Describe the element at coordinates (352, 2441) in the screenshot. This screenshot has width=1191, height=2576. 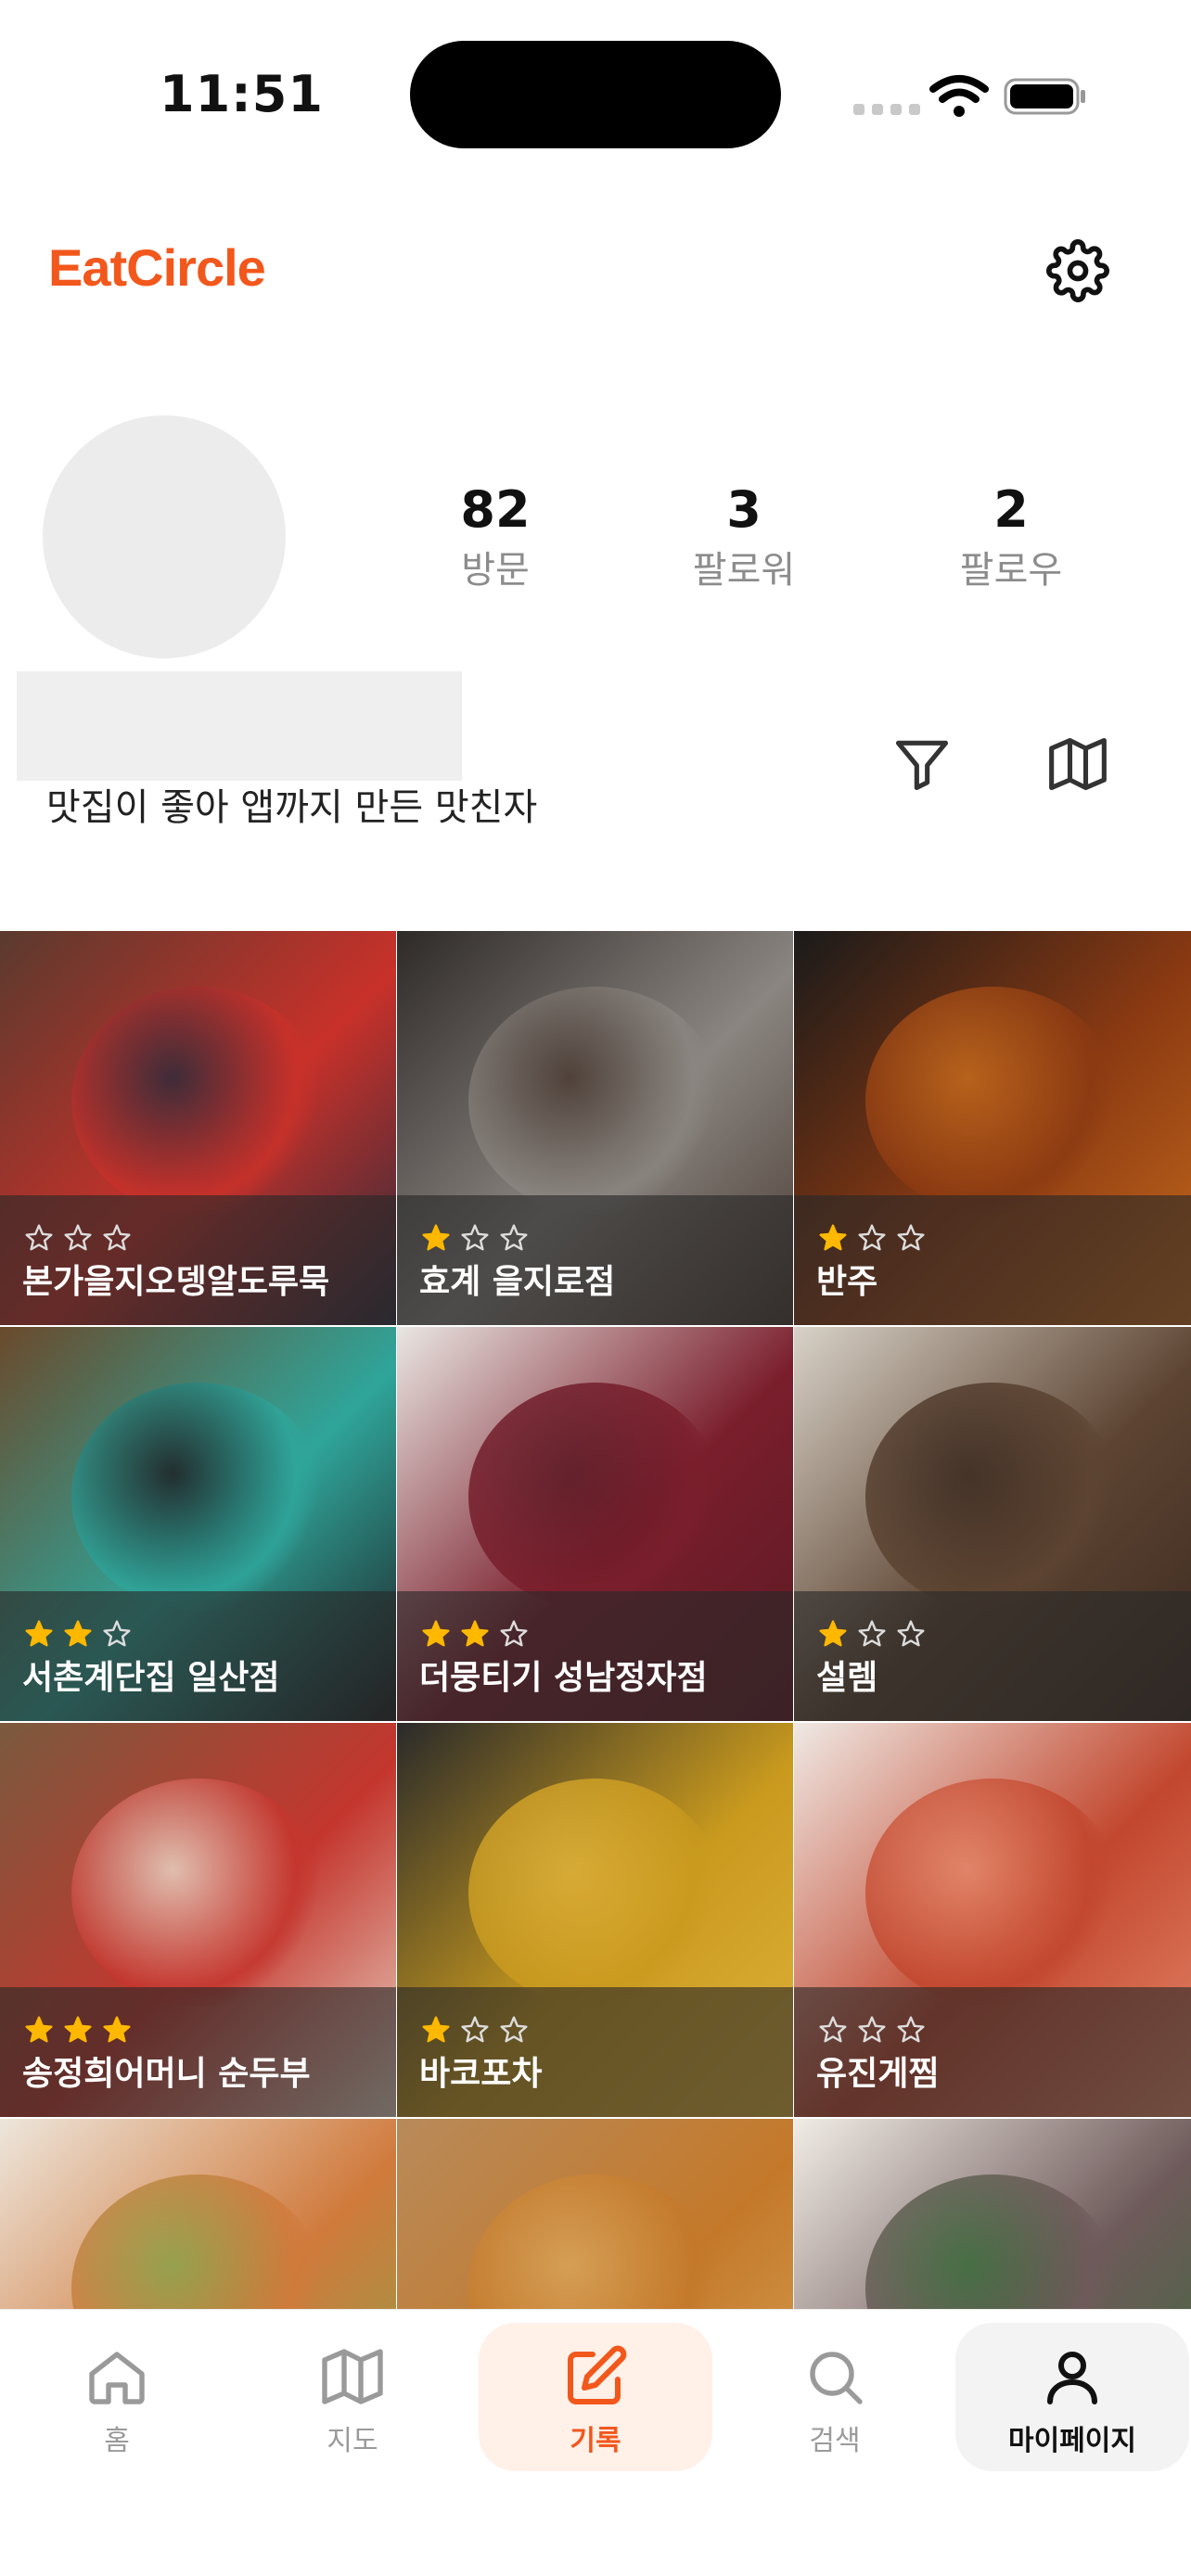
I see `tab-label: 지도` at that location.